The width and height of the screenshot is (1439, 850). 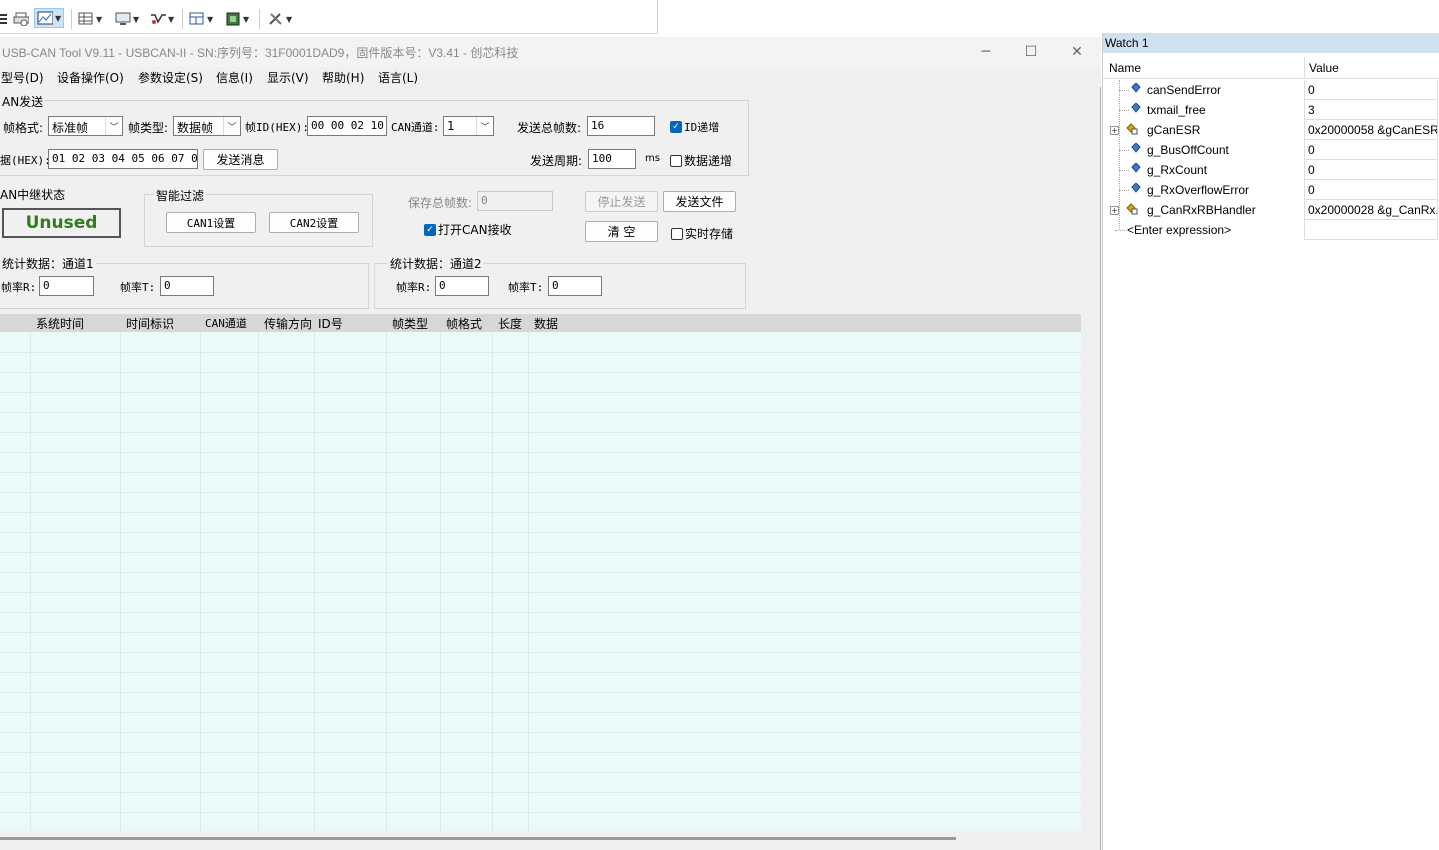 What do you see at coordinates (237, 19) in the screenshot?
I see `chip-icon: ▼` at bounding box center [237, 19].